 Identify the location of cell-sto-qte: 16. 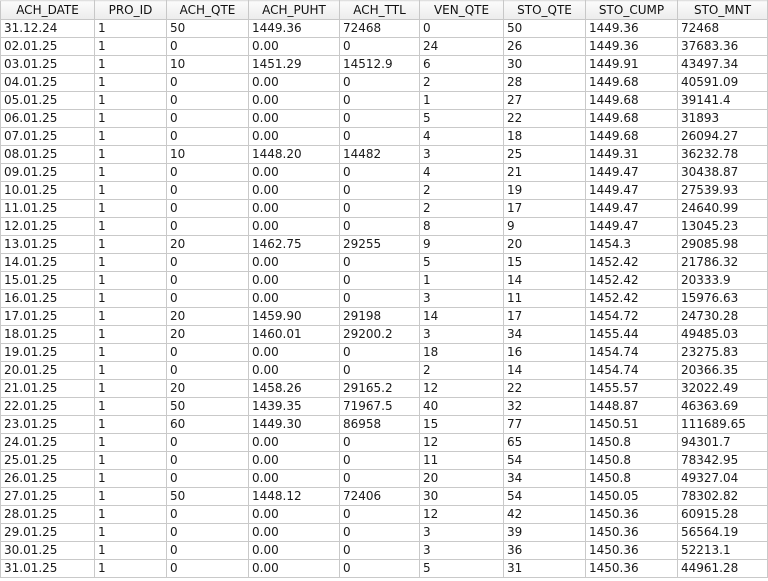
(544, 352).